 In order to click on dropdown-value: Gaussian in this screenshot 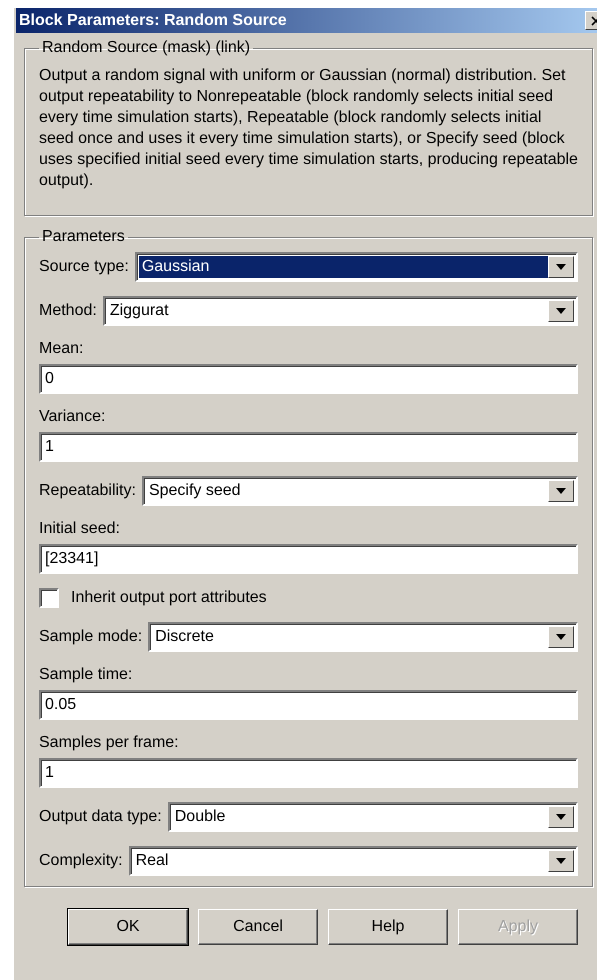, I will do `click(343, 267)`.